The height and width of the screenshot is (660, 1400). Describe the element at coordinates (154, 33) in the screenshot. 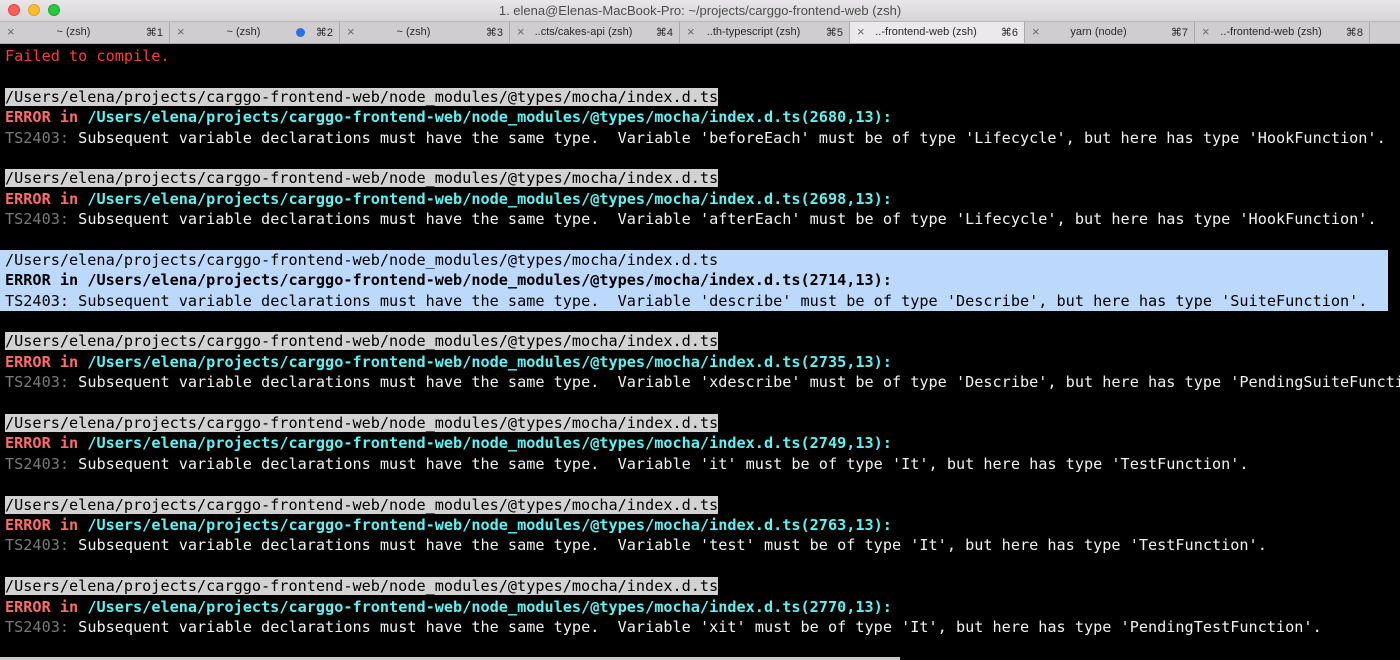

I see `tab-shortcut: ⌘1` at that location.